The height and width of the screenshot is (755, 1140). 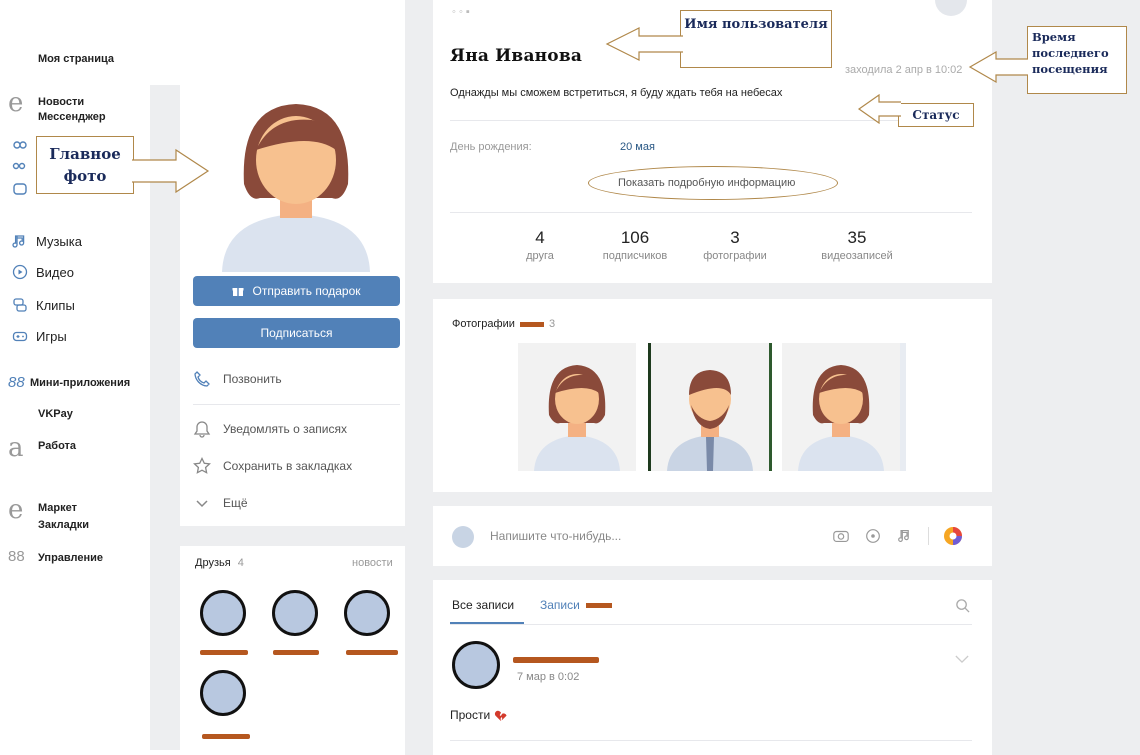 I want to click on avatar-male-icon, so click(x=710, y=407).